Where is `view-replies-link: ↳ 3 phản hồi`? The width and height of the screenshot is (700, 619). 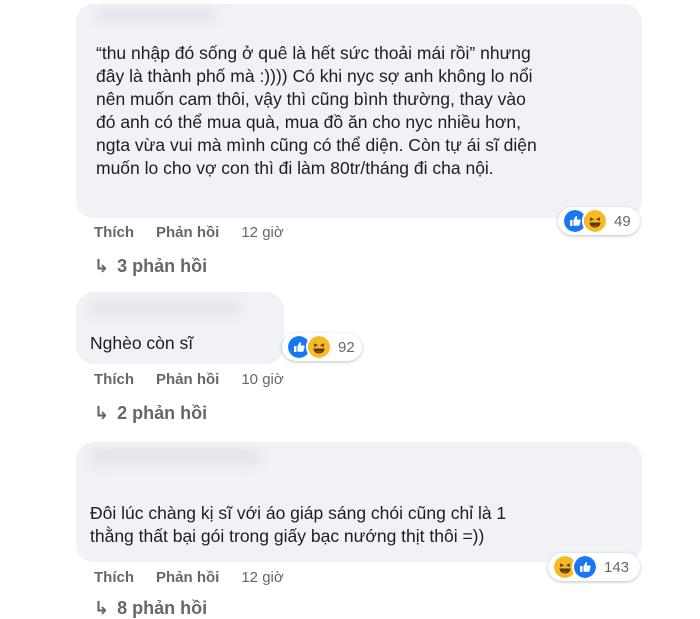 view-replies-link: ↳ 3 phản hồi is located at coordinates (150, 266).